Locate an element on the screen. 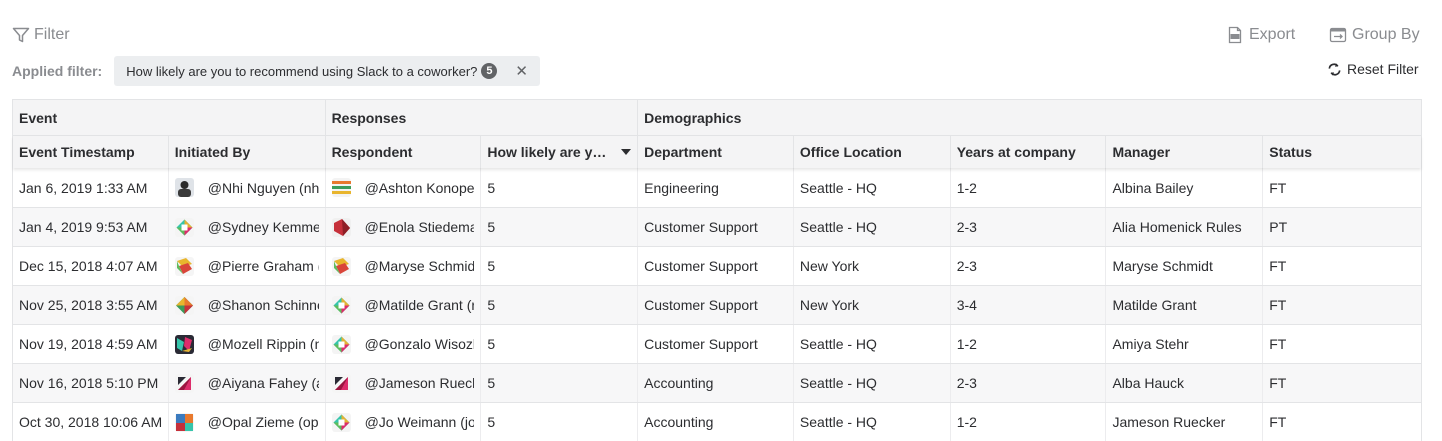 Image resolution: width=1442 pixels, height=441 pixels. cell-years-at-company: 2-3 is located at coordinates (1029, 383).